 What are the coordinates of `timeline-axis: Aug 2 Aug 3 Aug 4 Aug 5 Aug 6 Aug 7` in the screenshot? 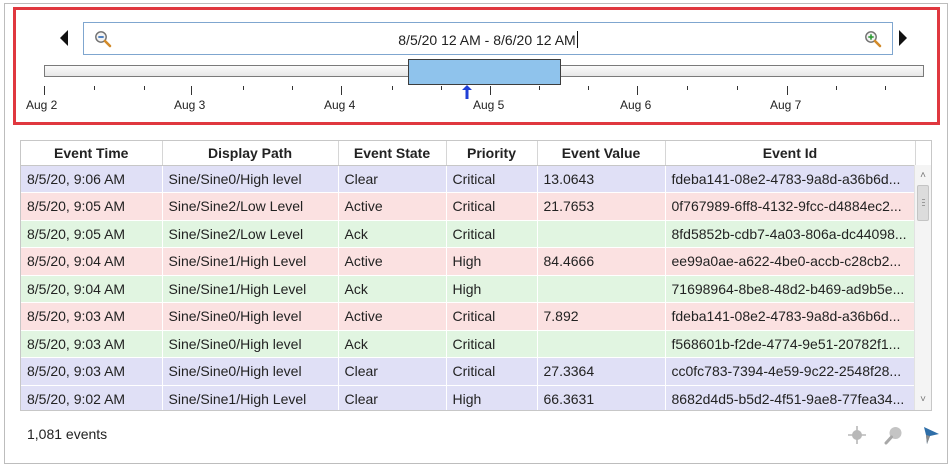 It's located at (476, 101).